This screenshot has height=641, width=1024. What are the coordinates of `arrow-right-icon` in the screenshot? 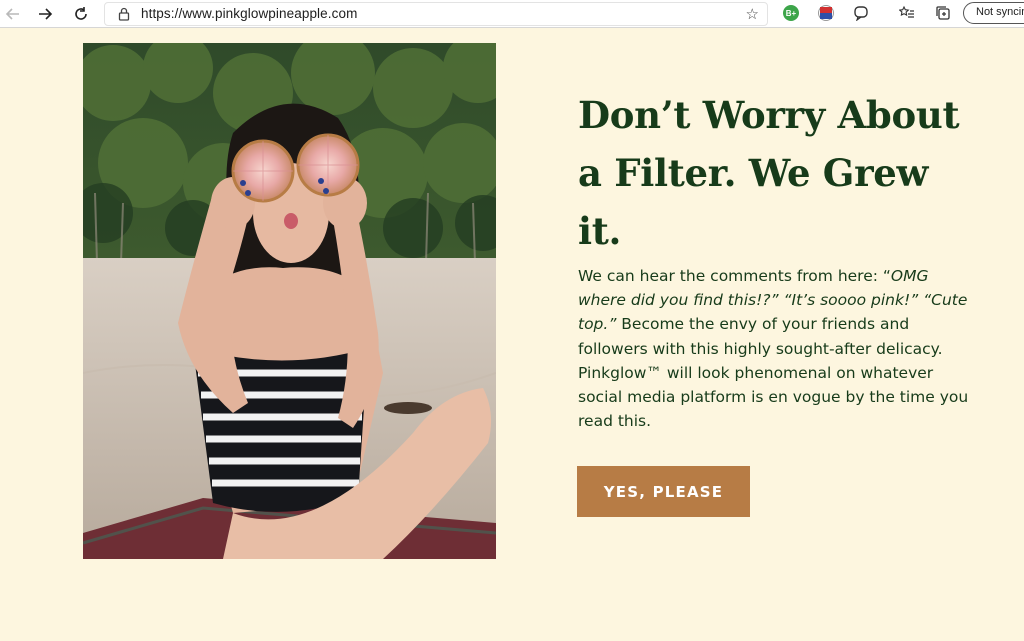 It's located at (46, 14).